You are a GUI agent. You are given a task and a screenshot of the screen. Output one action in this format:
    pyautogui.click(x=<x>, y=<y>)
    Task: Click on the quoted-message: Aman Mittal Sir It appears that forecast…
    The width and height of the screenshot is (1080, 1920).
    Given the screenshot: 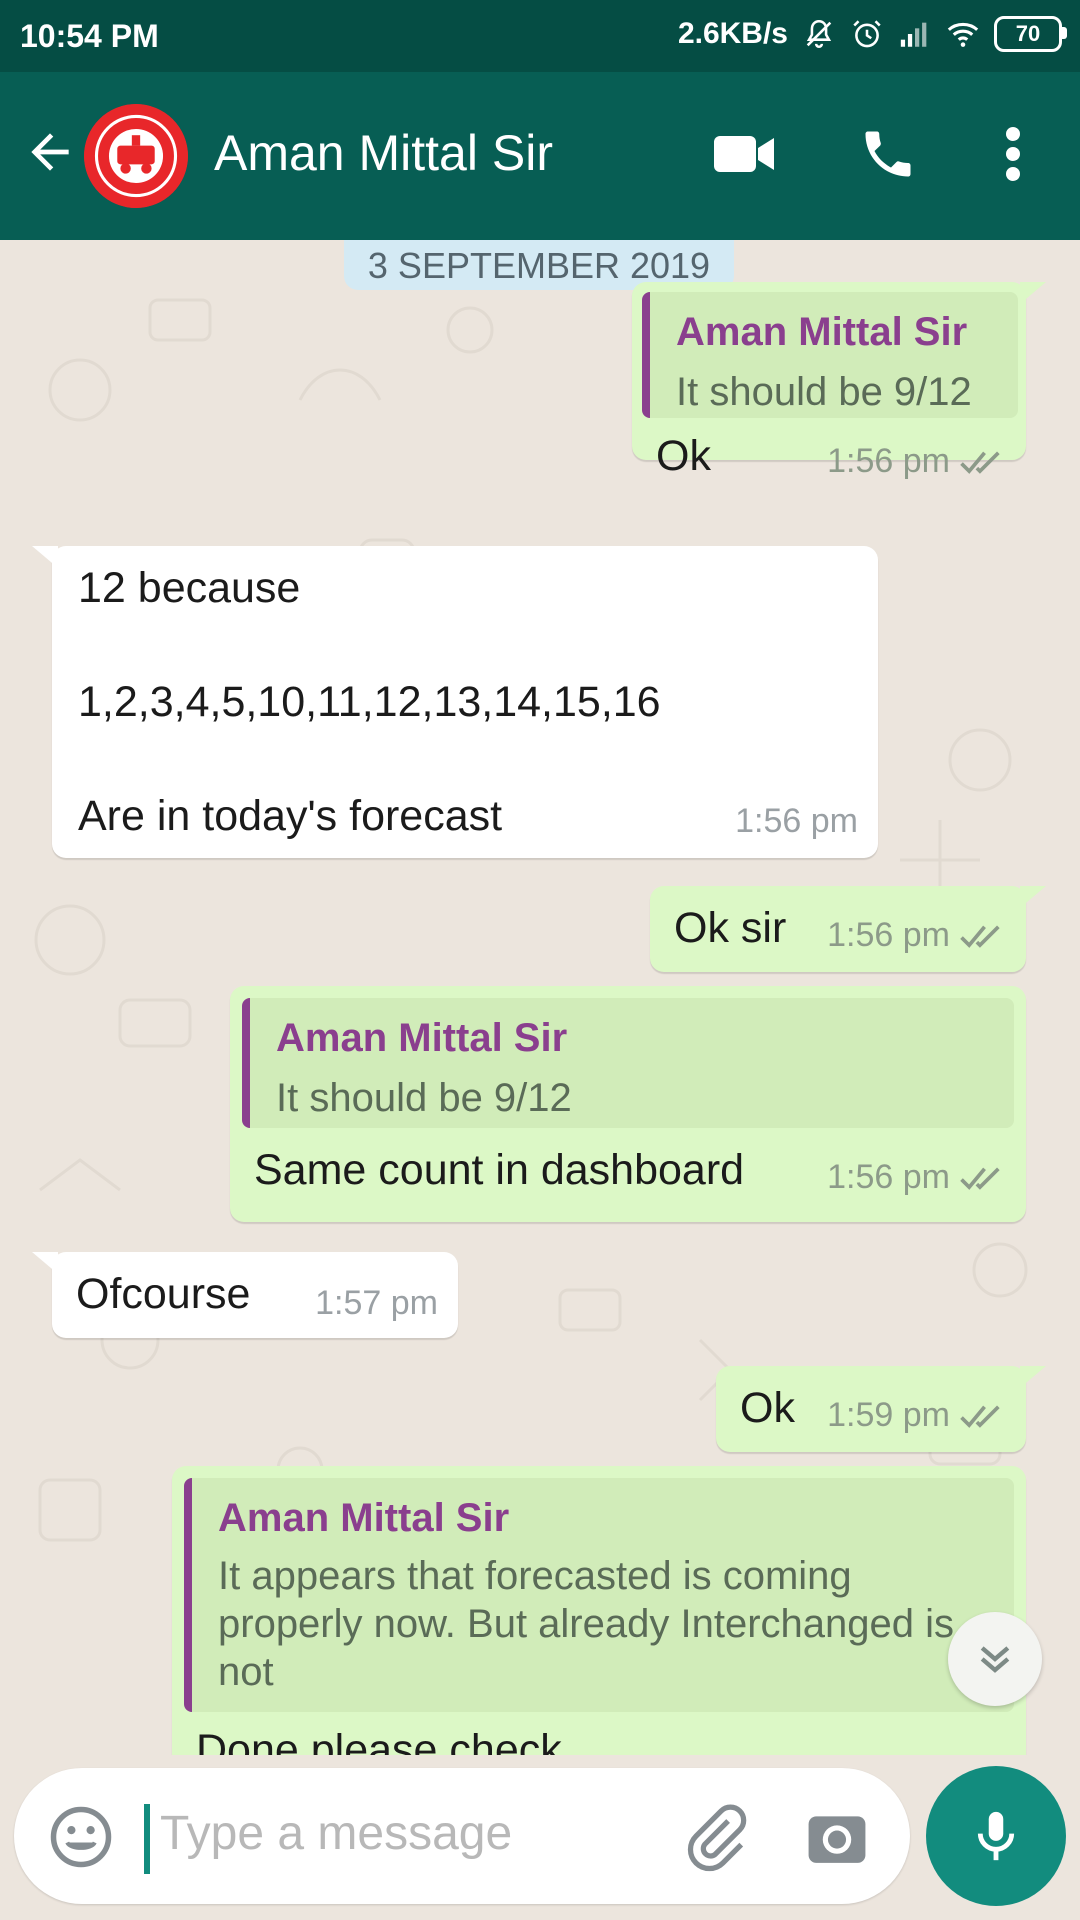 What is the action you would take?
    pyautogui.click(x=599, y=1595)
    